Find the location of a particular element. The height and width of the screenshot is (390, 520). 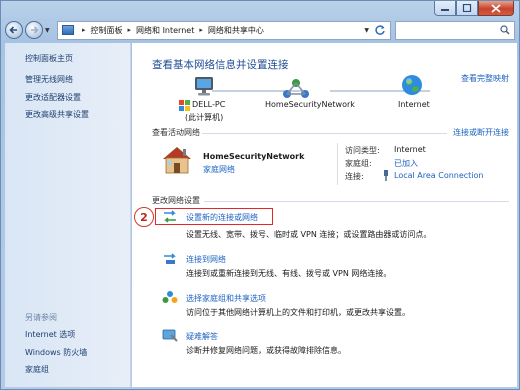

maximize-icon is located at coordinates (467, 8).